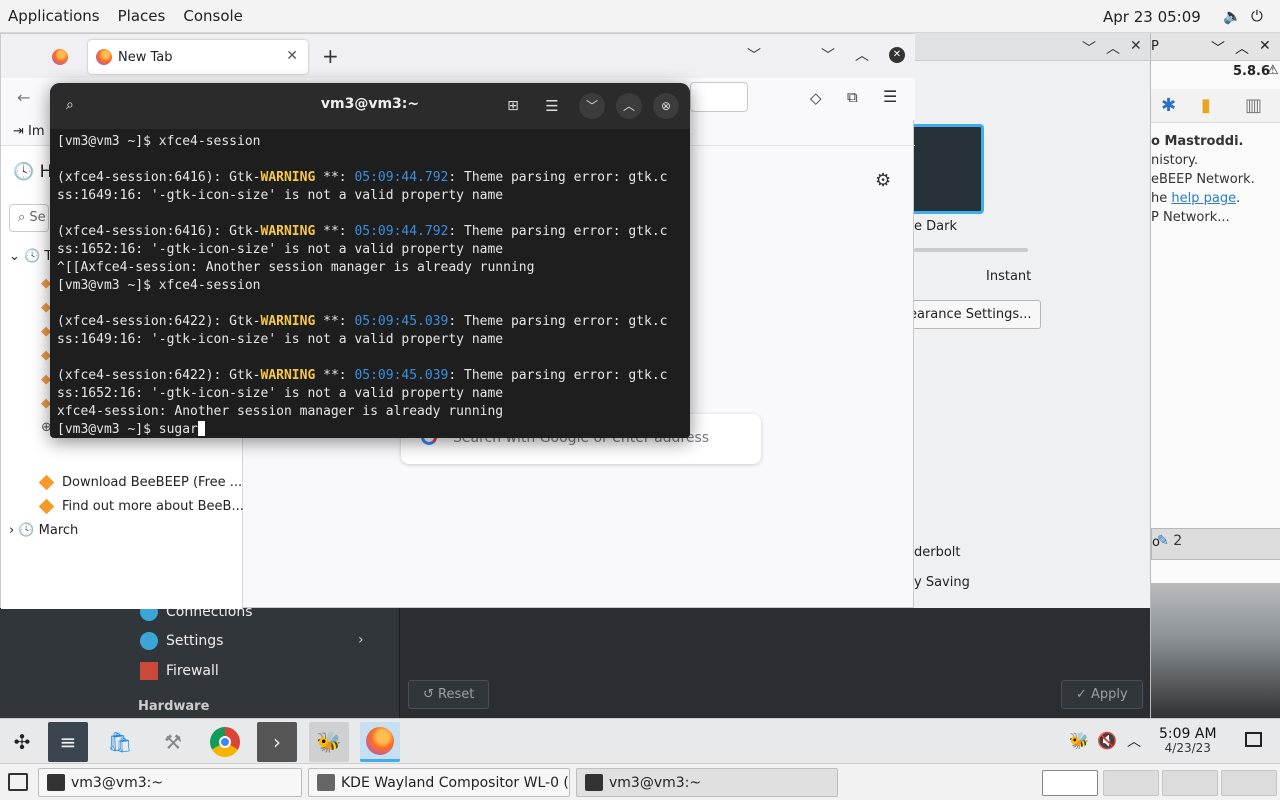  I want to click on user-icon: ✎, so click(1163, 541).